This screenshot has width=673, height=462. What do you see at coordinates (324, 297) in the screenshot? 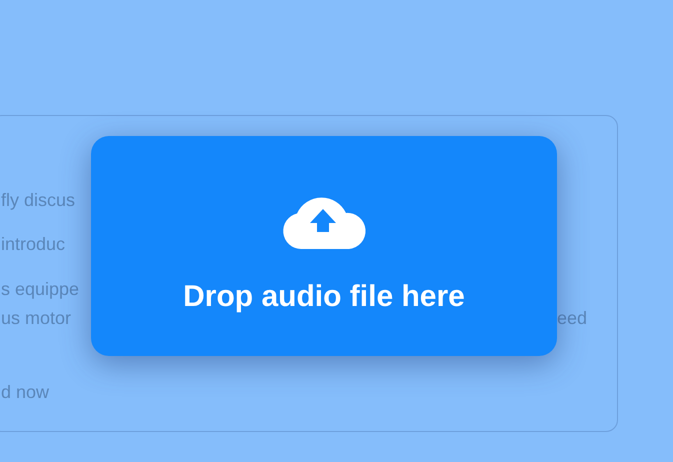
I see `drop-title: Drop audio file here` at bounding box center [324, 297].